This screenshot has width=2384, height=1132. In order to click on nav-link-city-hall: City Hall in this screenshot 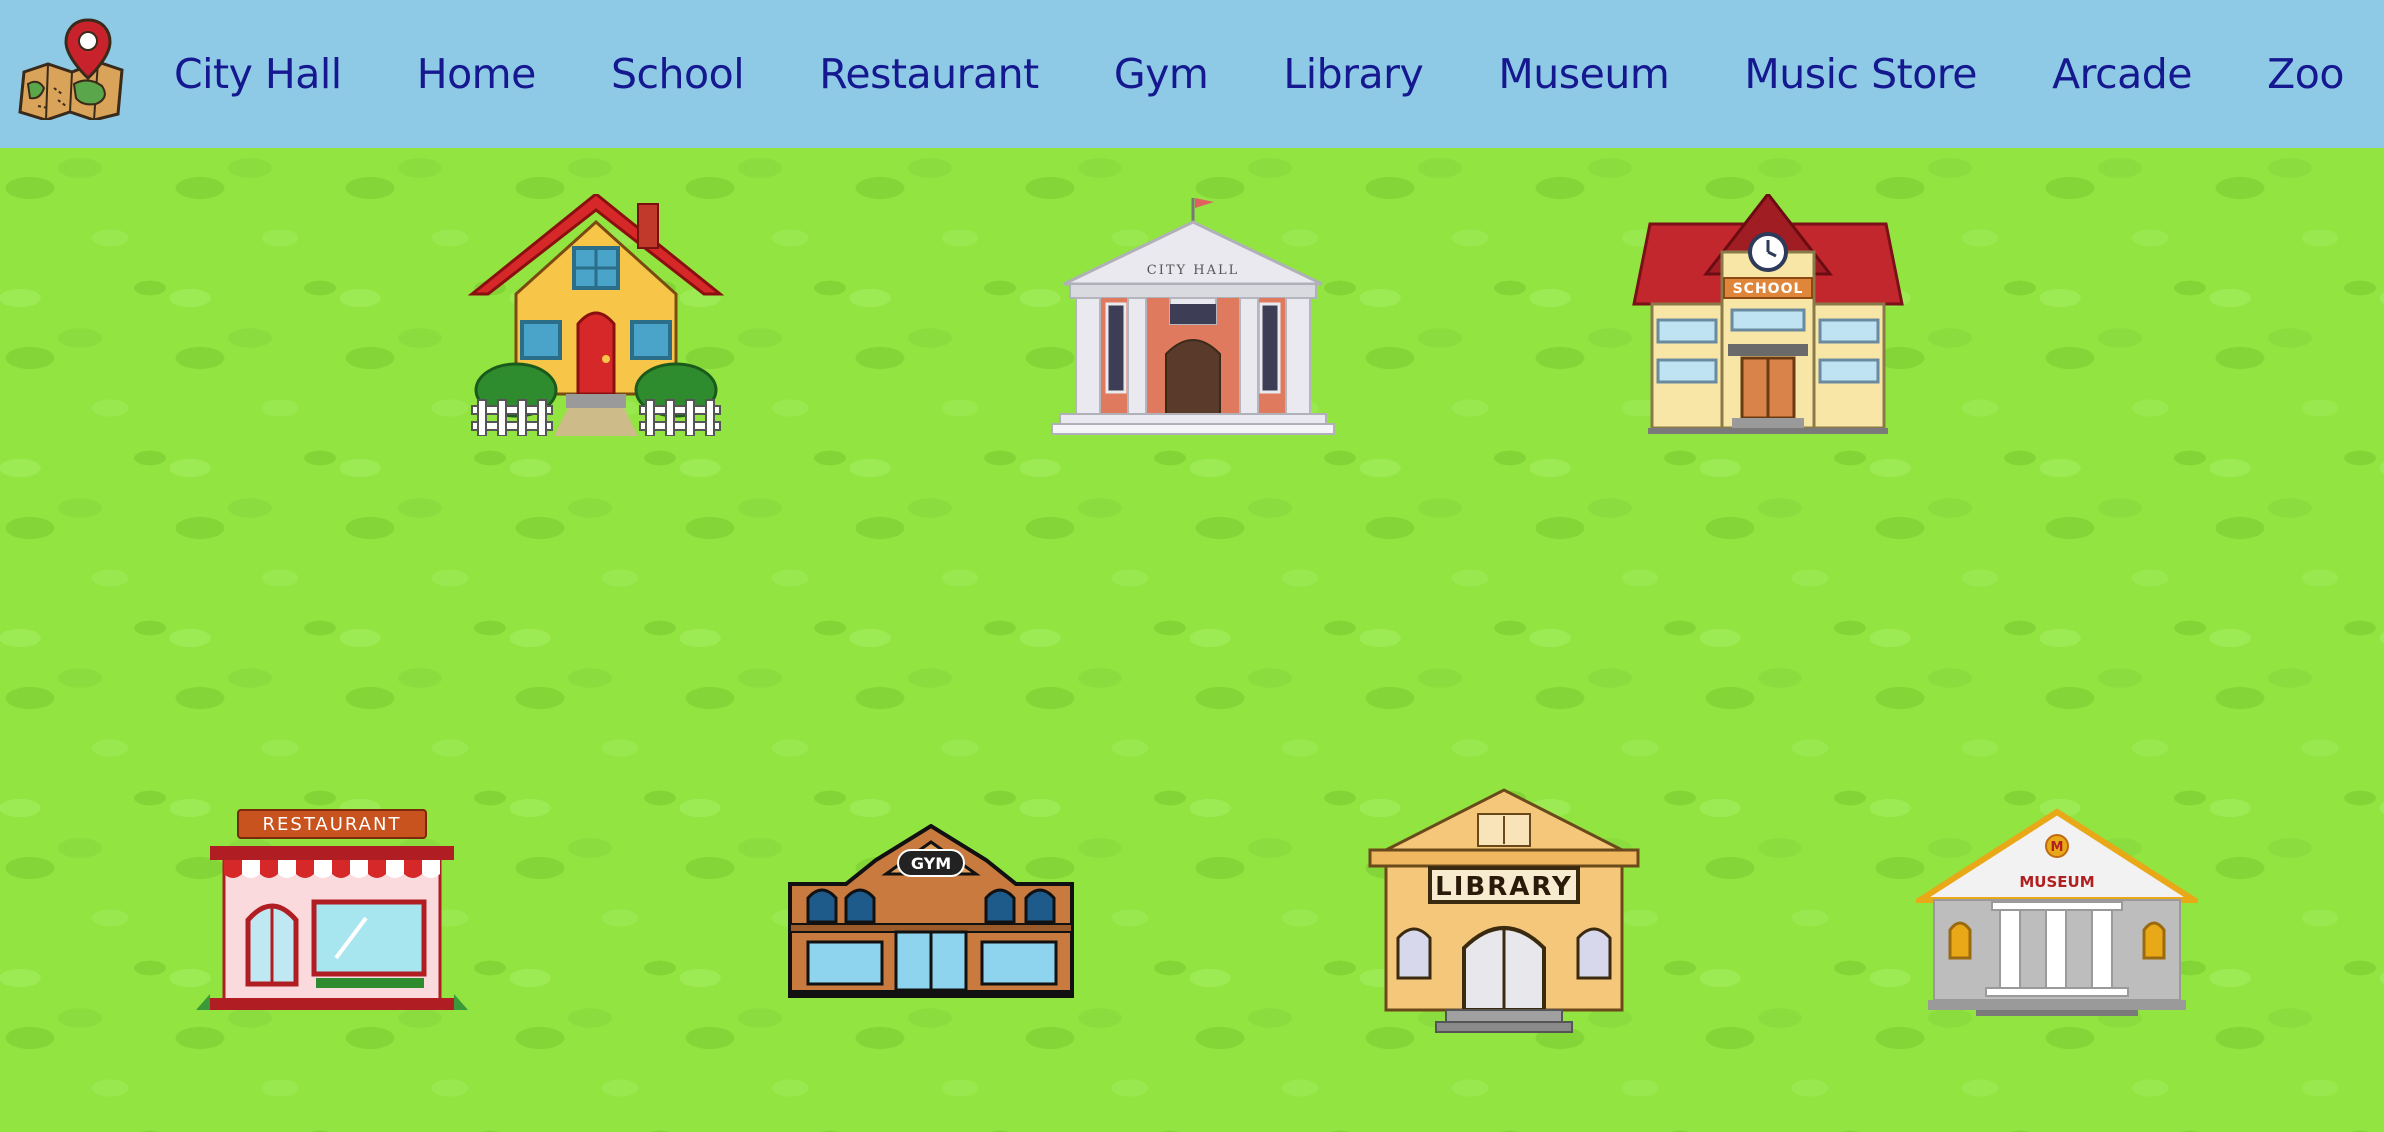, I will do `click(258, 74)`.